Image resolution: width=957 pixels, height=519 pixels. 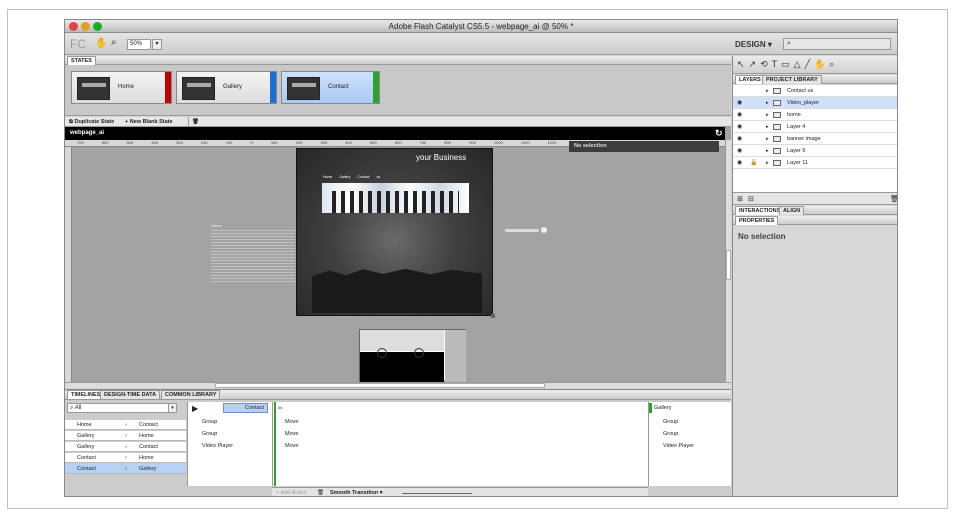 What do you see at coordinates (86, 394) in the screenshot?
I see `tab-timelines: TIMELINES` at bounding box center [86, 394].